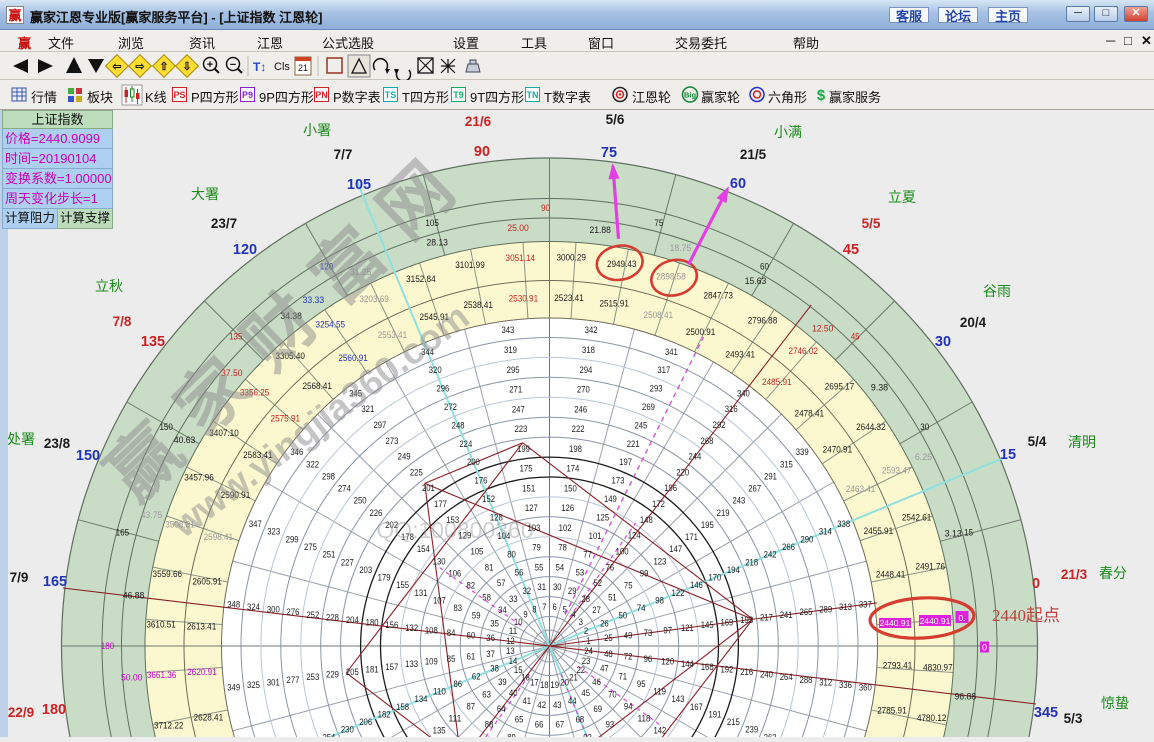 This screenshot has height=742, width=1154. I want to click on svg-text: 24, so click(588, 651).